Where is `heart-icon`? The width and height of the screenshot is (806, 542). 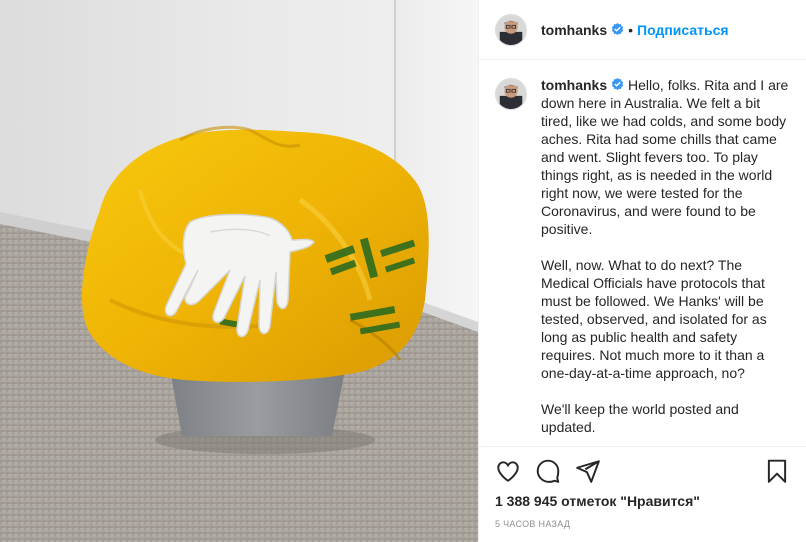
heart-icon is located at coordinates (508, 471).